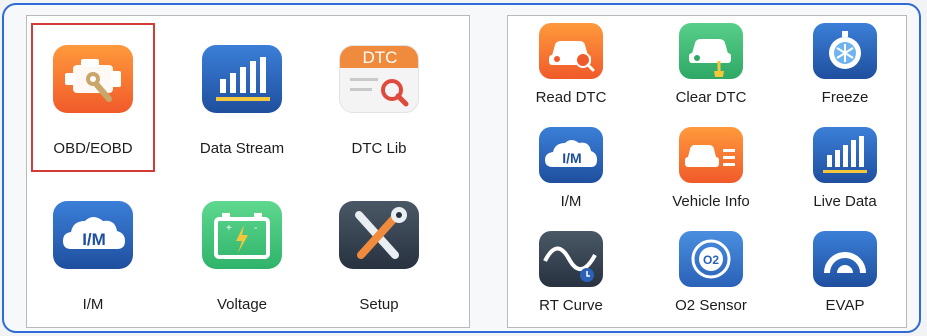  I want to click on obd-eobd-label: OBD/EOBD, so click(93, 148).